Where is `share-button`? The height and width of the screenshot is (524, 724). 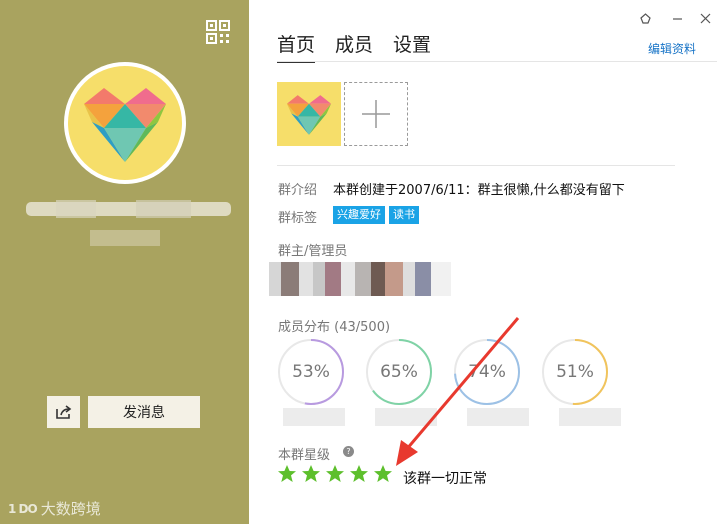 share-button is located at coordinates (63, 412).